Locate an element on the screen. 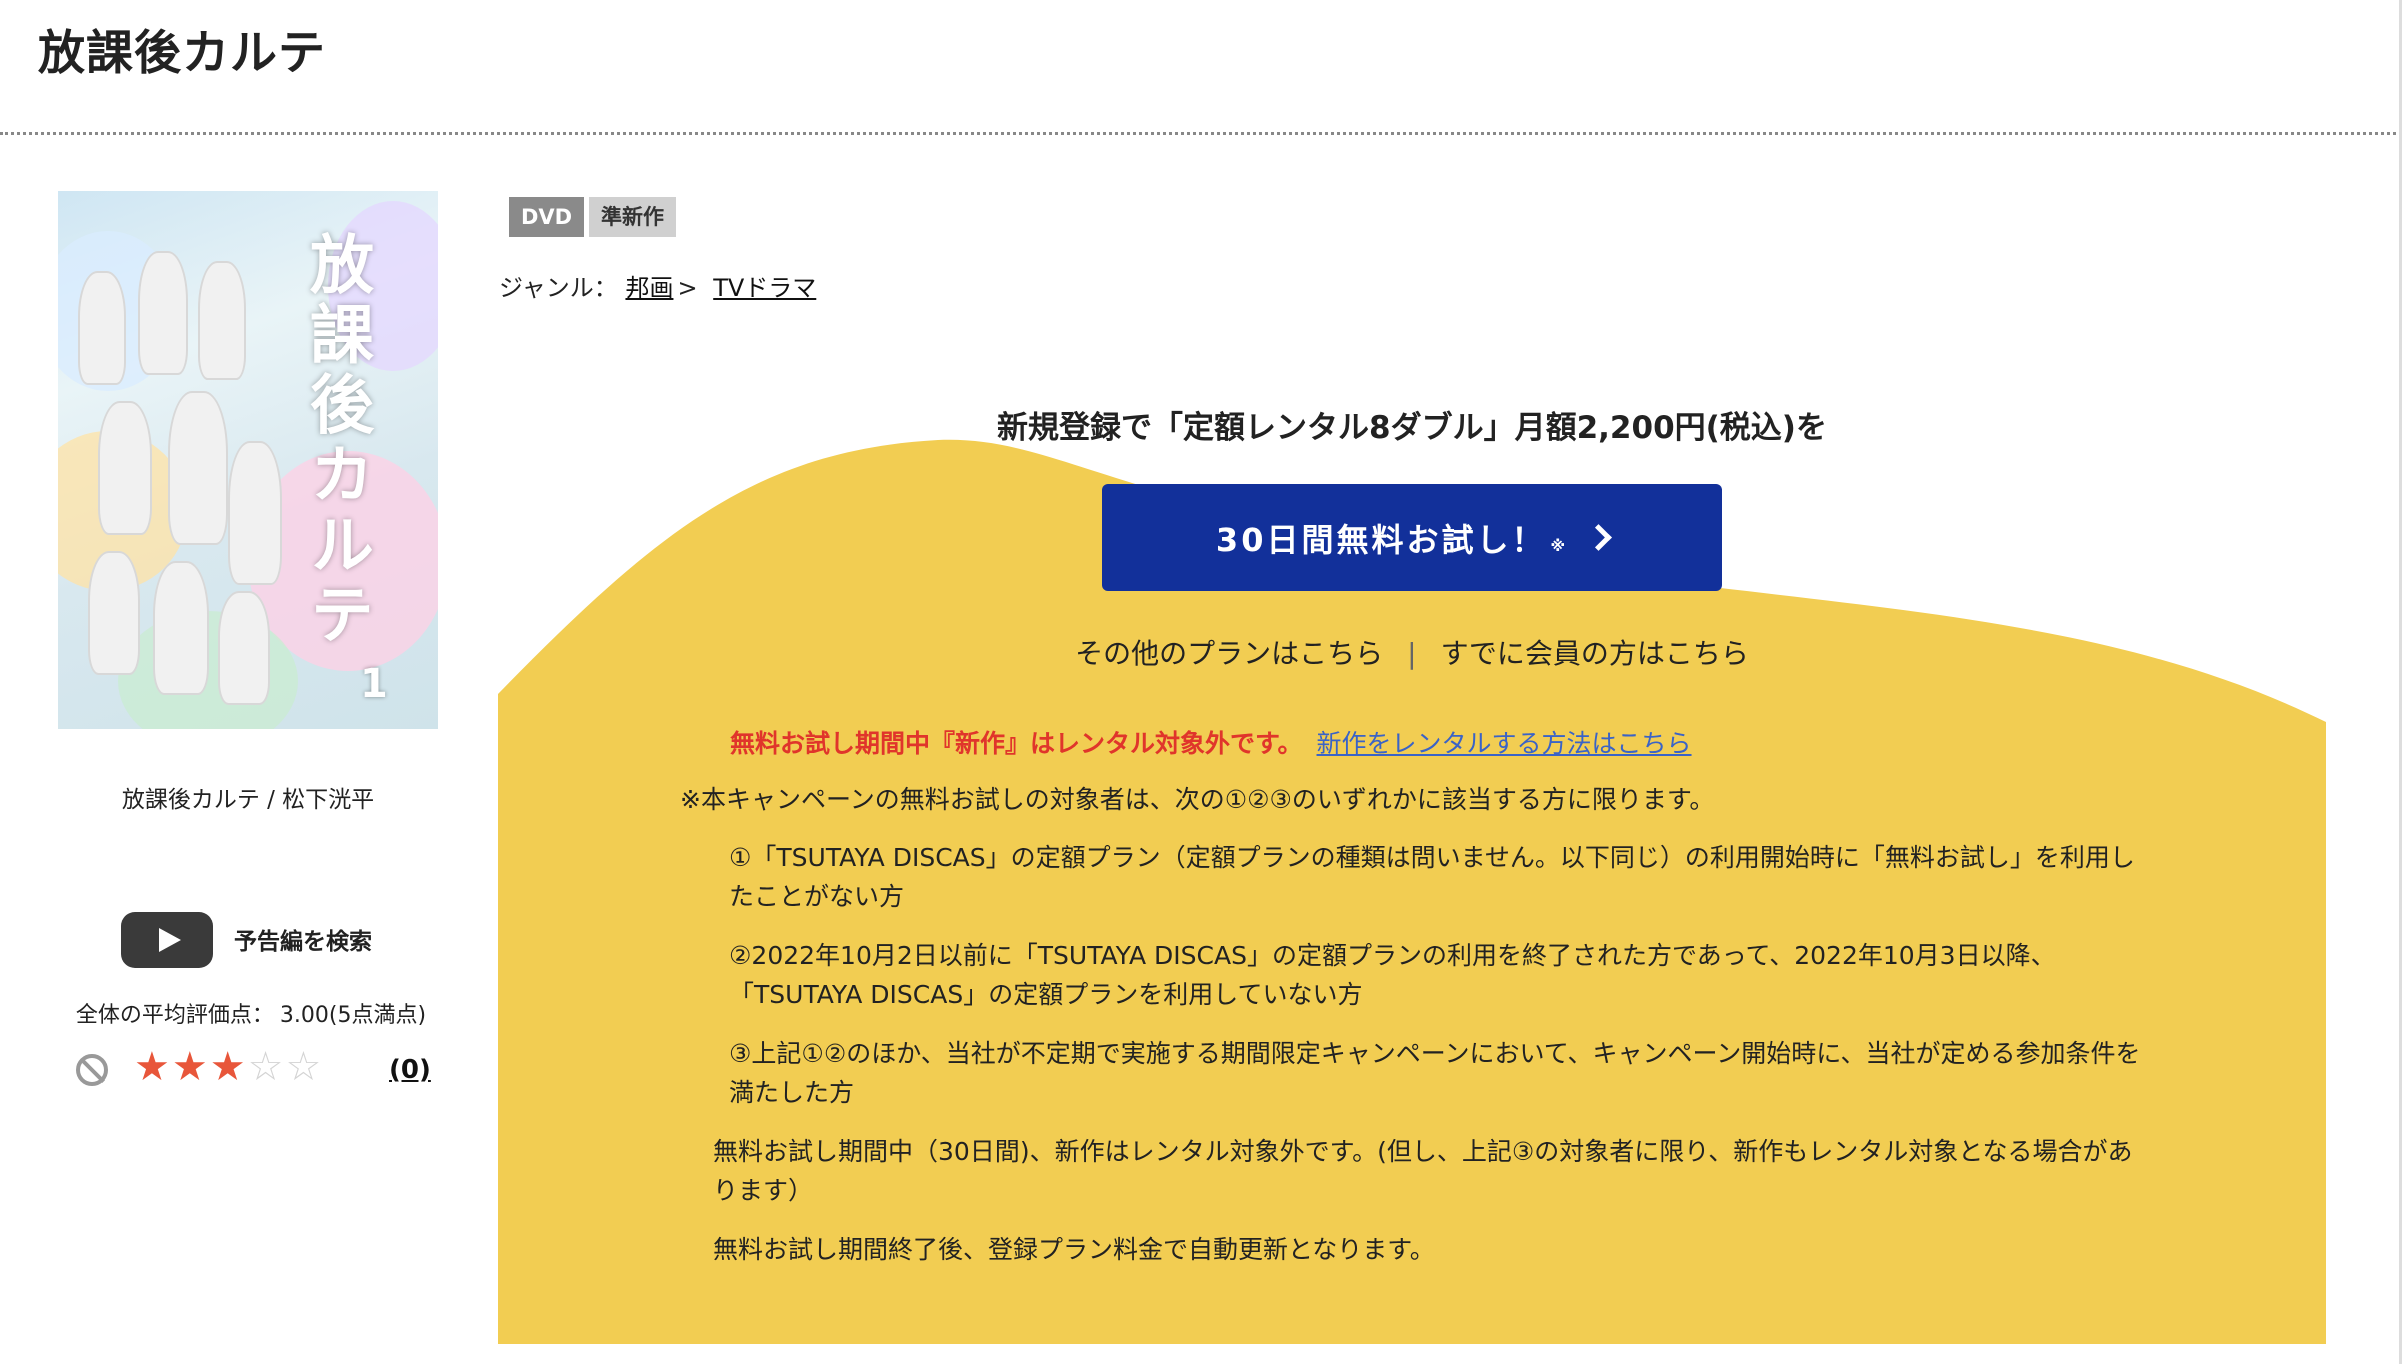  no-entry-icon is located at coordinates (92, 1070).